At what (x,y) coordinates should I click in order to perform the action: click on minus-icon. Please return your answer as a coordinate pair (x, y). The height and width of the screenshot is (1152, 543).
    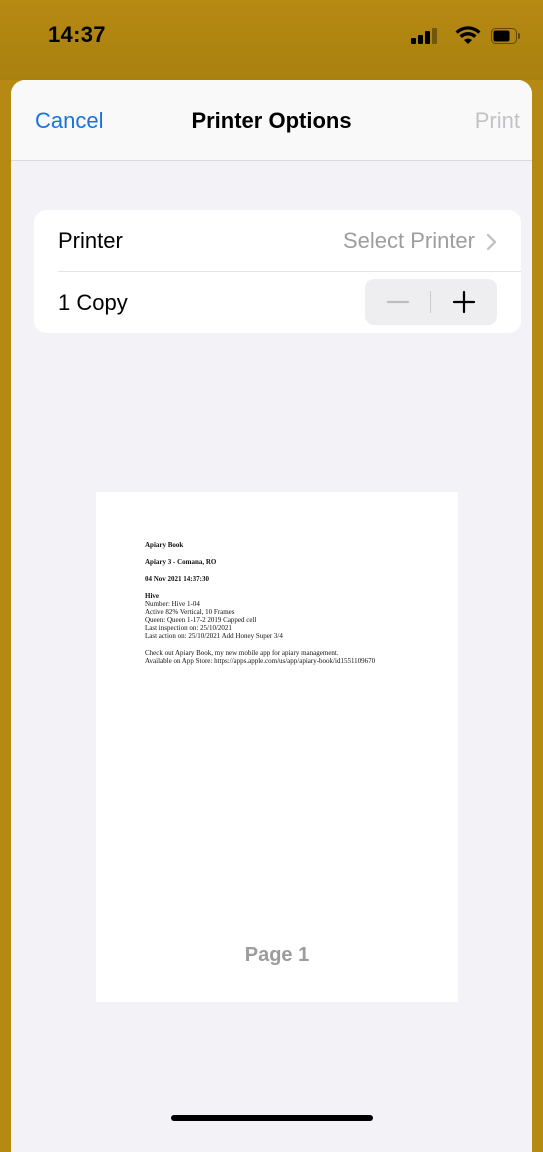
    Looking at the image, I should click on (398, 302).